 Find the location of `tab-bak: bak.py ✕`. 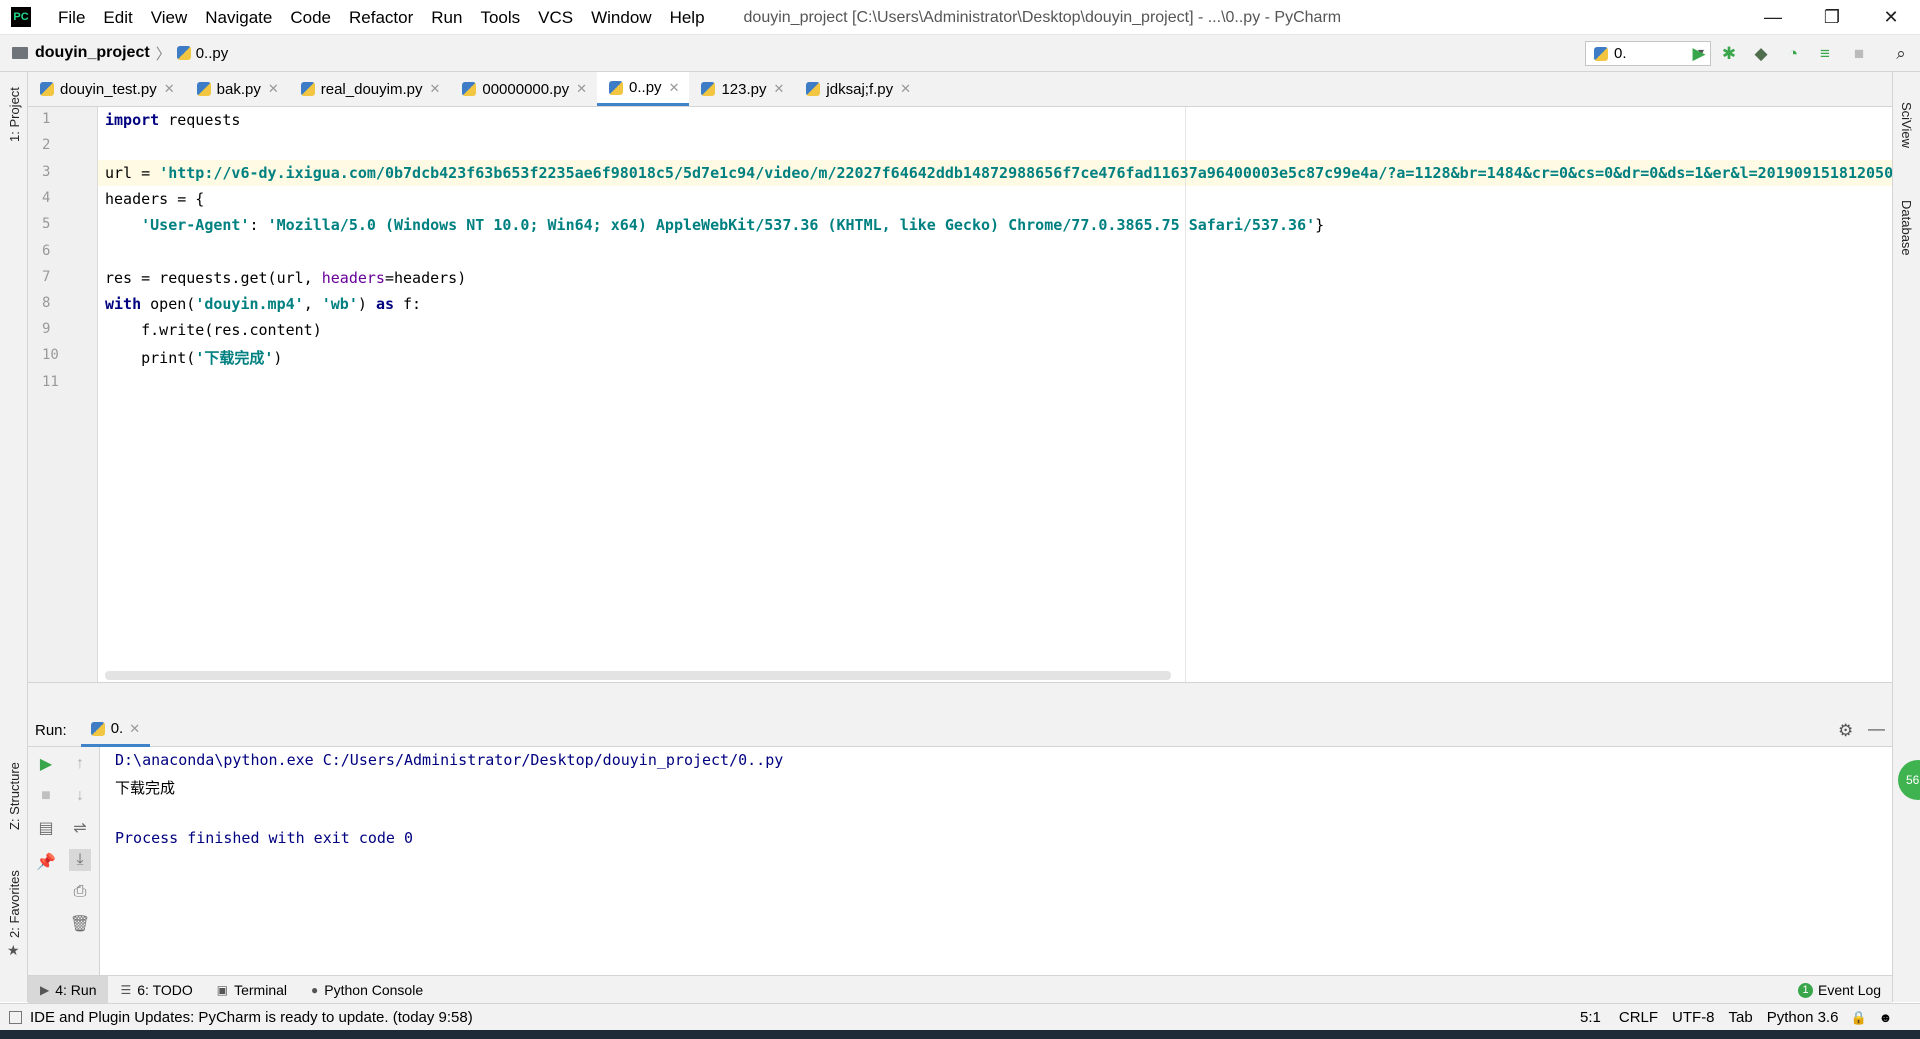

tab-bak: bak.py ✕ is located at coordinates (237, 89).